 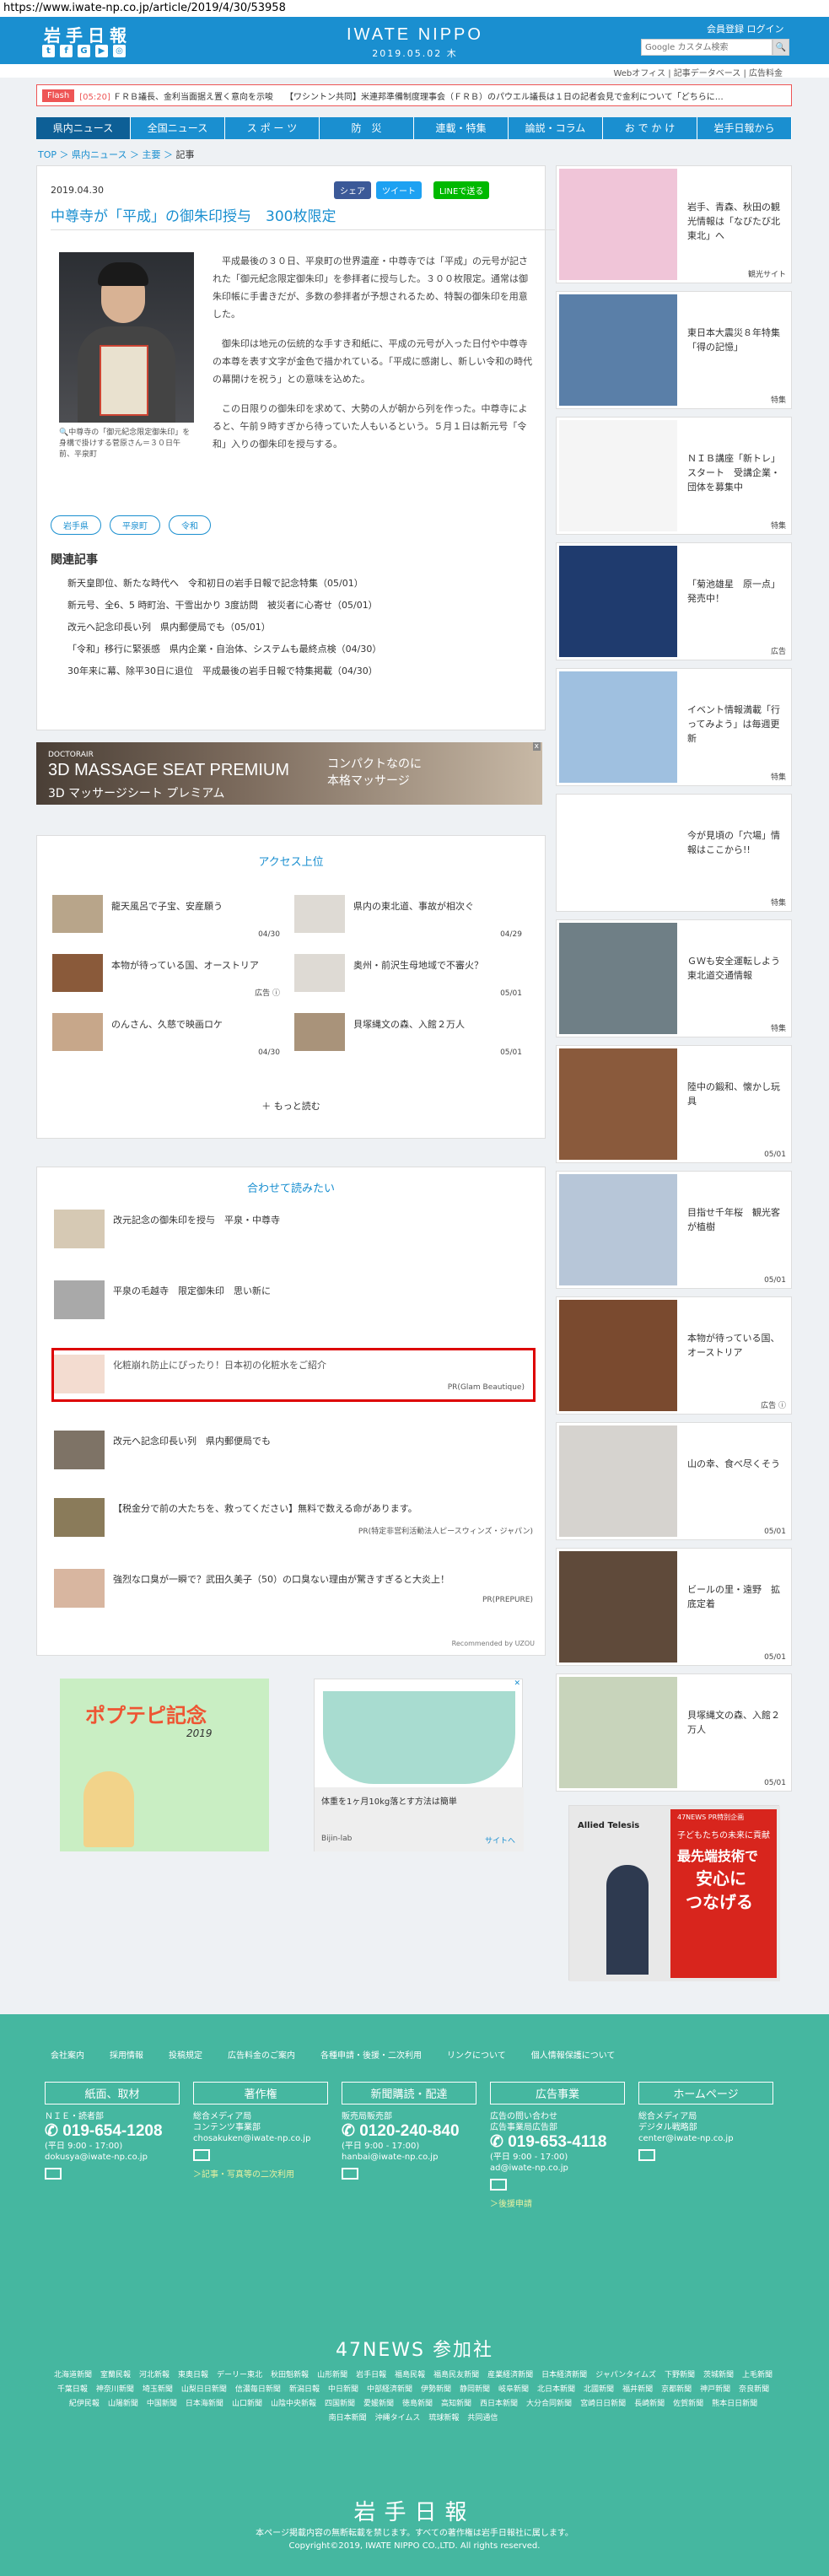 I want to click on nav-columns: 論説・コラム, so click(x=556, y=128).